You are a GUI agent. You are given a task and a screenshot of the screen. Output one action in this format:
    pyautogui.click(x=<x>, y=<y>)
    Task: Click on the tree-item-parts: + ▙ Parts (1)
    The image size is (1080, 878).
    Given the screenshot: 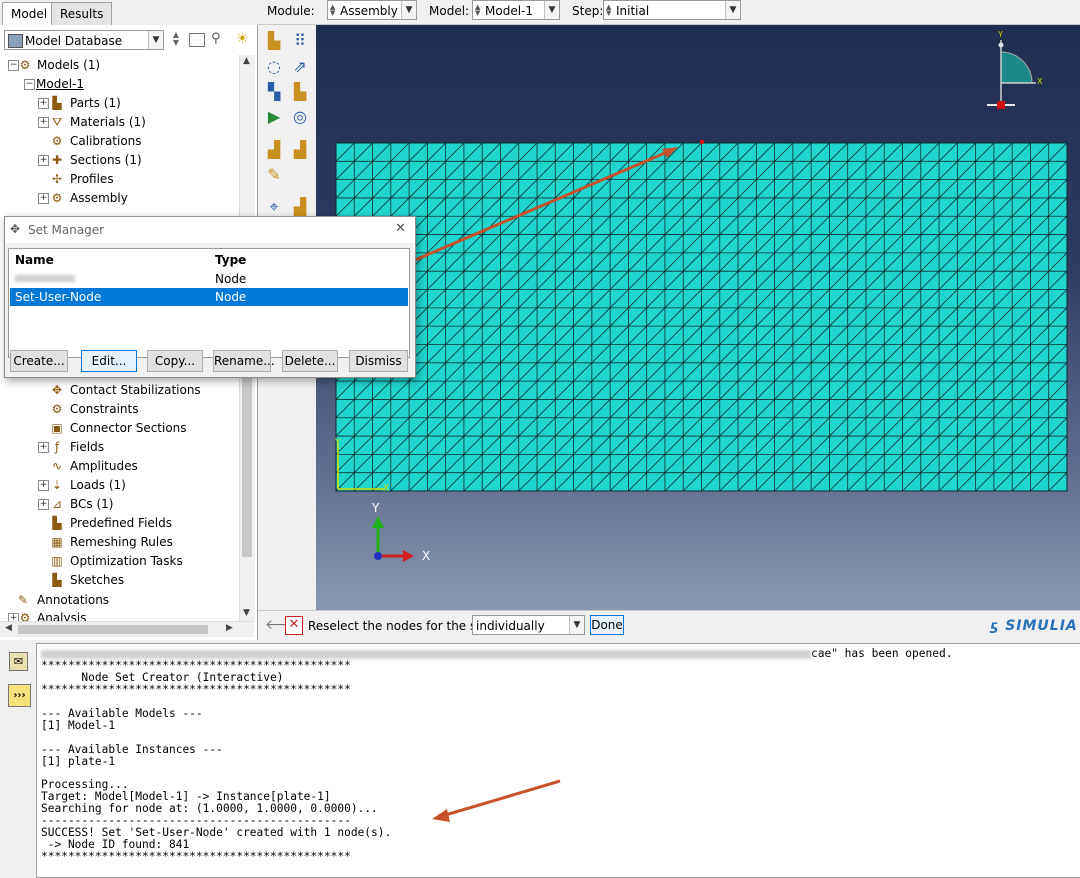 What is the action you would take?
    pyautogui.click(x=119, y=103)
    